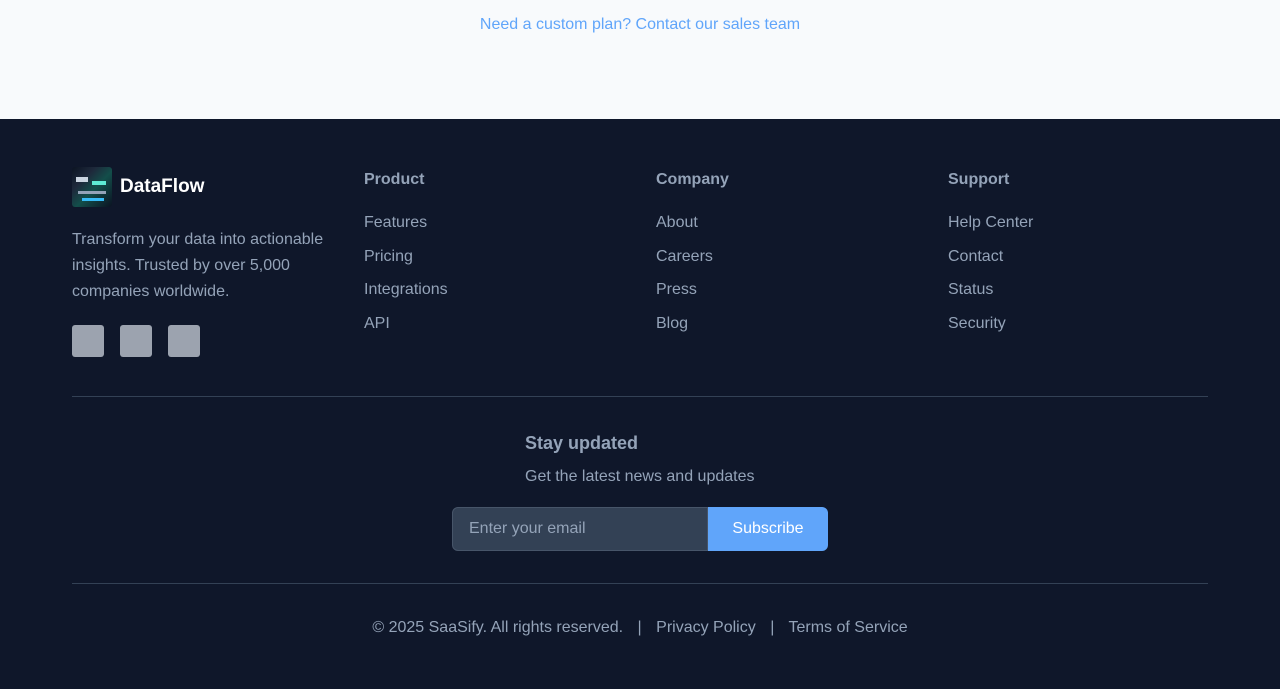  I want to click on footer-link-security: Security, so click(1048, 331).